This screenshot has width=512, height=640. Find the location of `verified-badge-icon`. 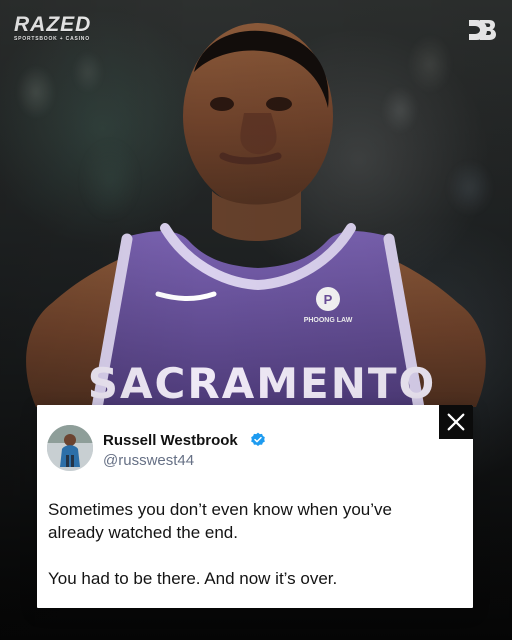

verified-badge-icon is located at coordinates (258, 439).